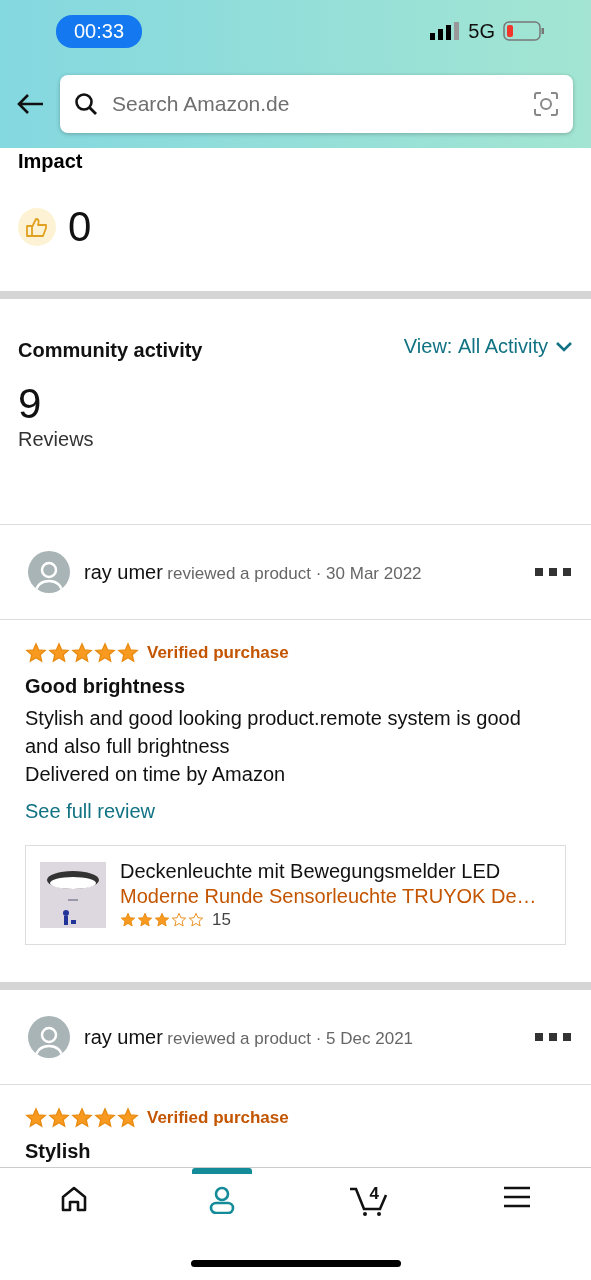 This screenshot has height=1280, width=591. I want to click on menu-icon, so click(517, 1197).